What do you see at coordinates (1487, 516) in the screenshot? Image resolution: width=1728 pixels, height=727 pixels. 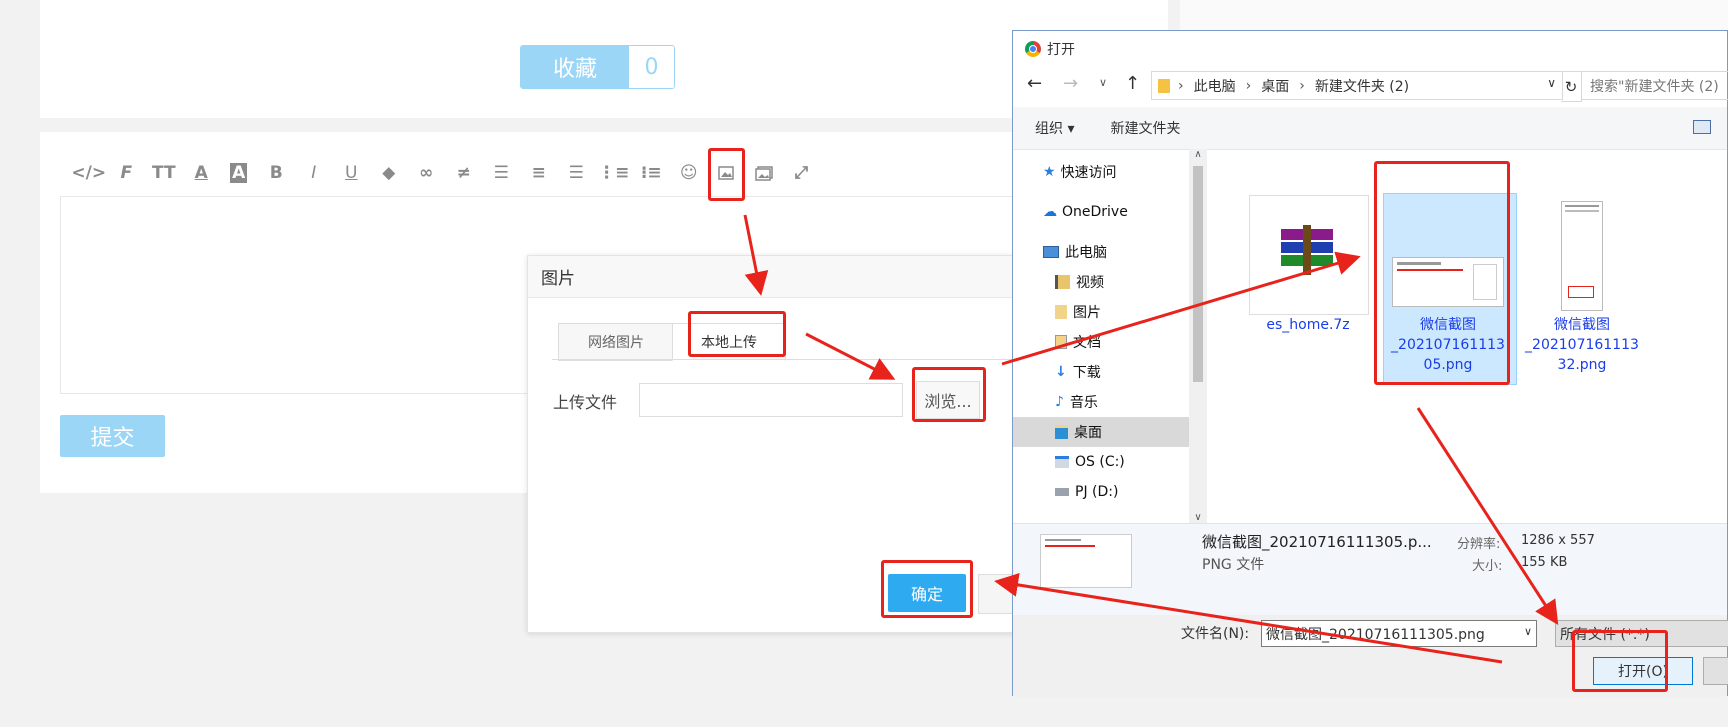 I see `arrow-file-to-open` at bounding box center [1487, 516].